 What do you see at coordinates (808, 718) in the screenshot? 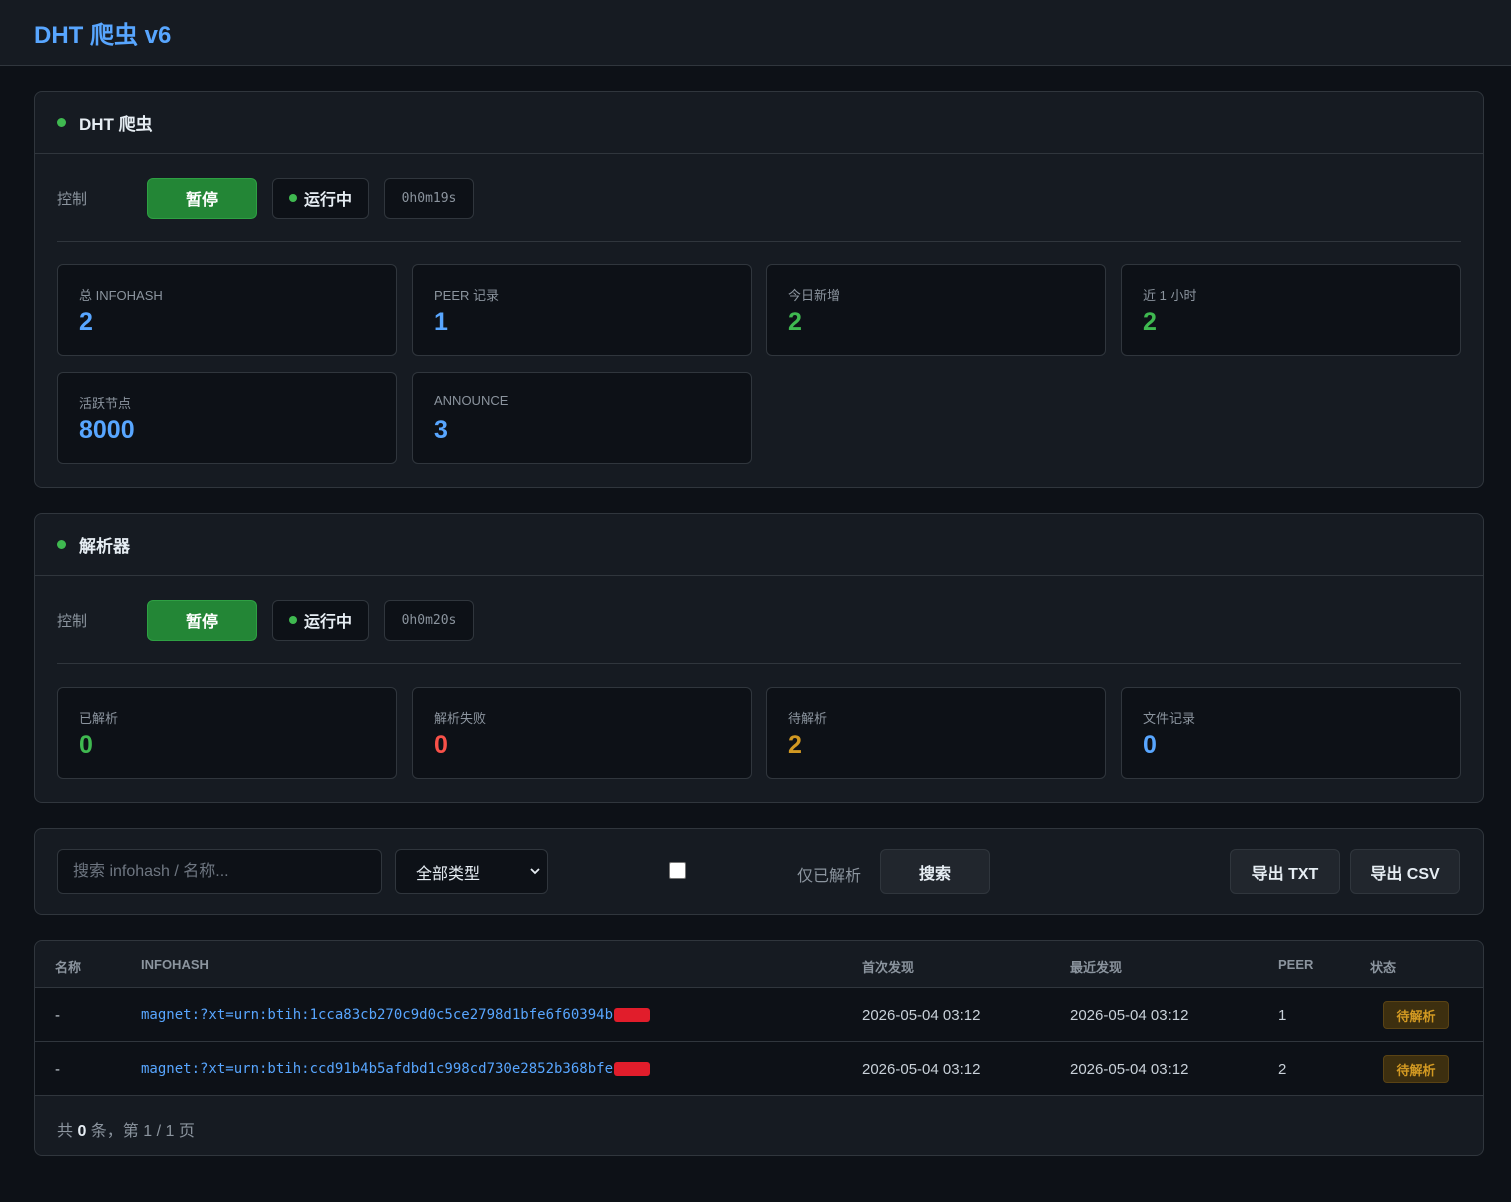
I see `stat-label: 待解析` at bounding box center [808, 718].